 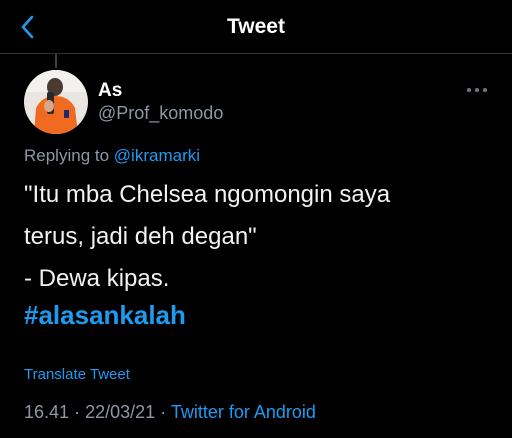 I want to click on tweet-time: 16.41, so click(x=47, y=412).